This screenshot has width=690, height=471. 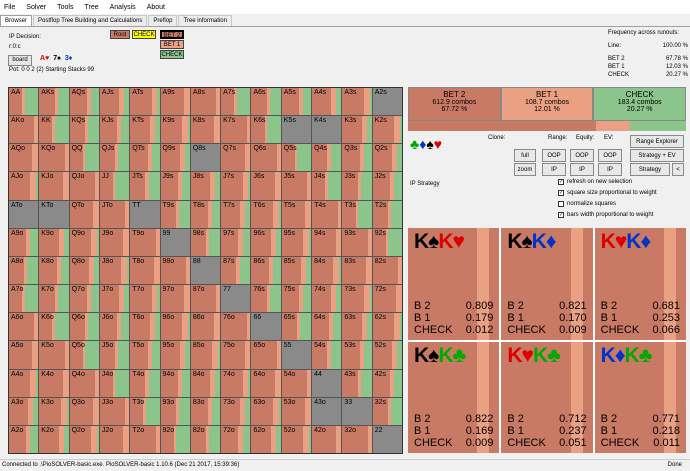 What do you see at coordinates (236, 242) in the screenshot?
I see `hand-cell-97s: 97s` at bounding box center [236, 242].